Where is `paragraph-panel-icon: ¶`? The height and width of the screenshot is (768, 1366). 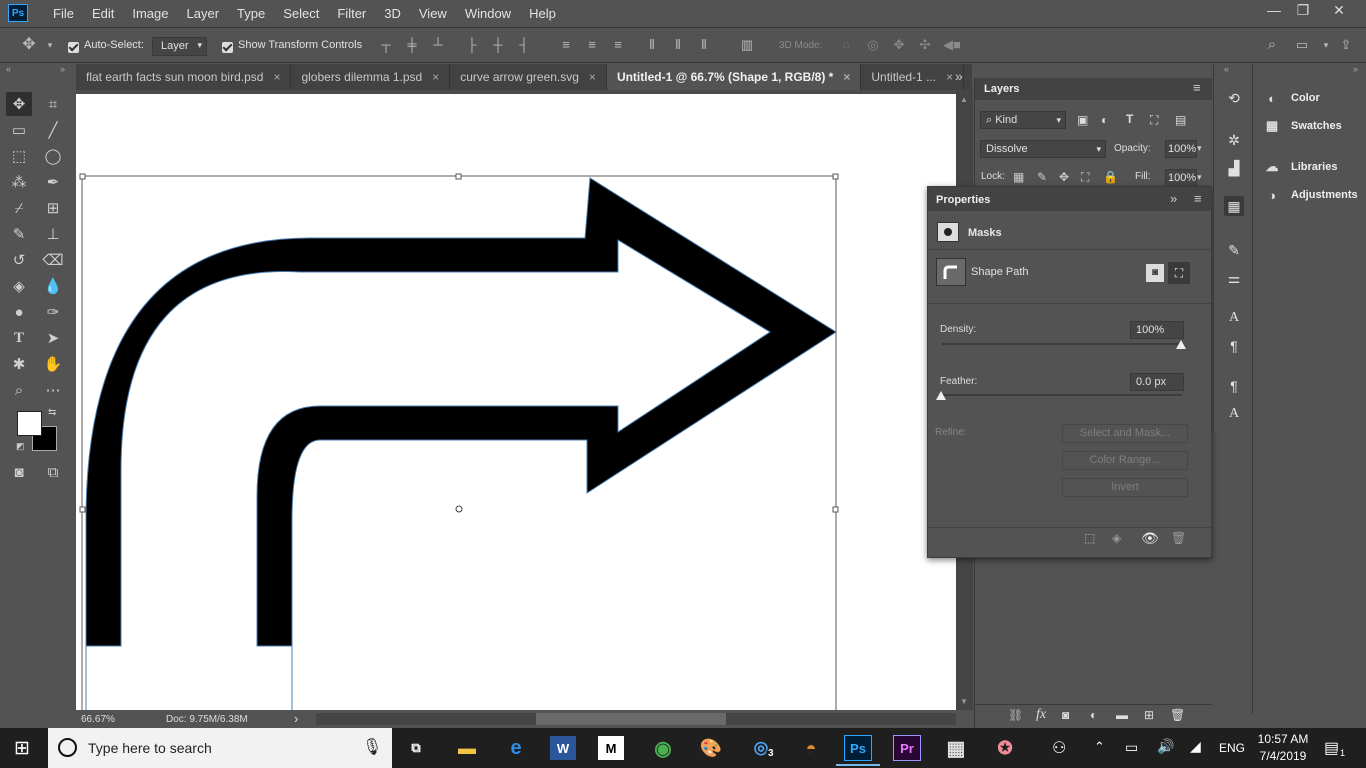
paragraph-panel-icon: ¶ is located at coordinates (1234, 346).